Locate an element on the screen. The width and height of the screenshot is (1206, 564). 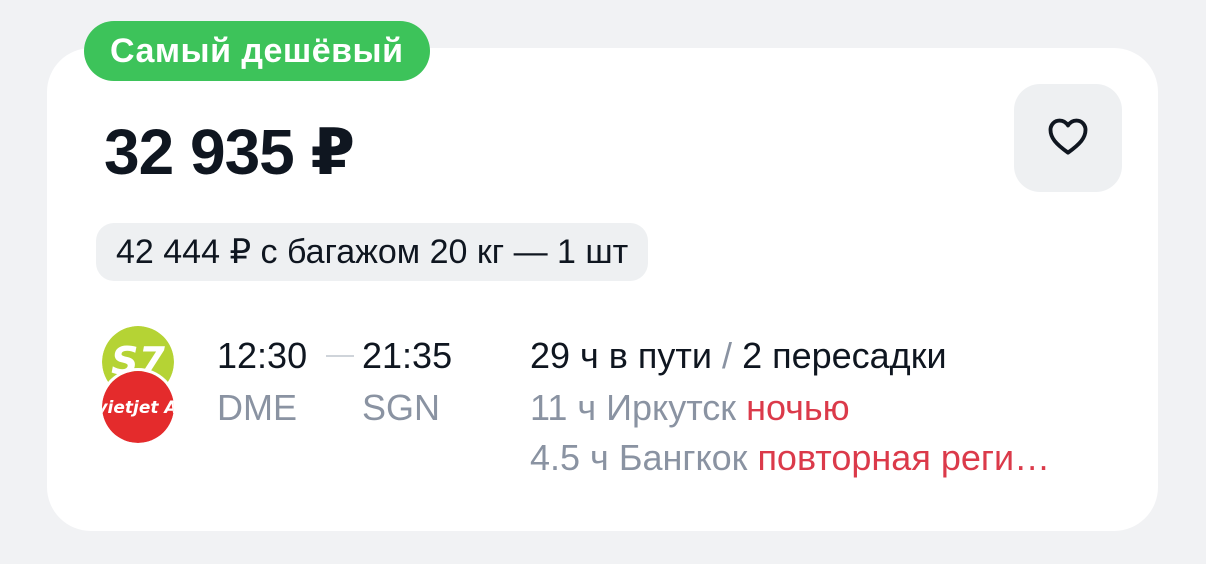
layover-duration: 4.5 ч is located at coordinates (569, 457).